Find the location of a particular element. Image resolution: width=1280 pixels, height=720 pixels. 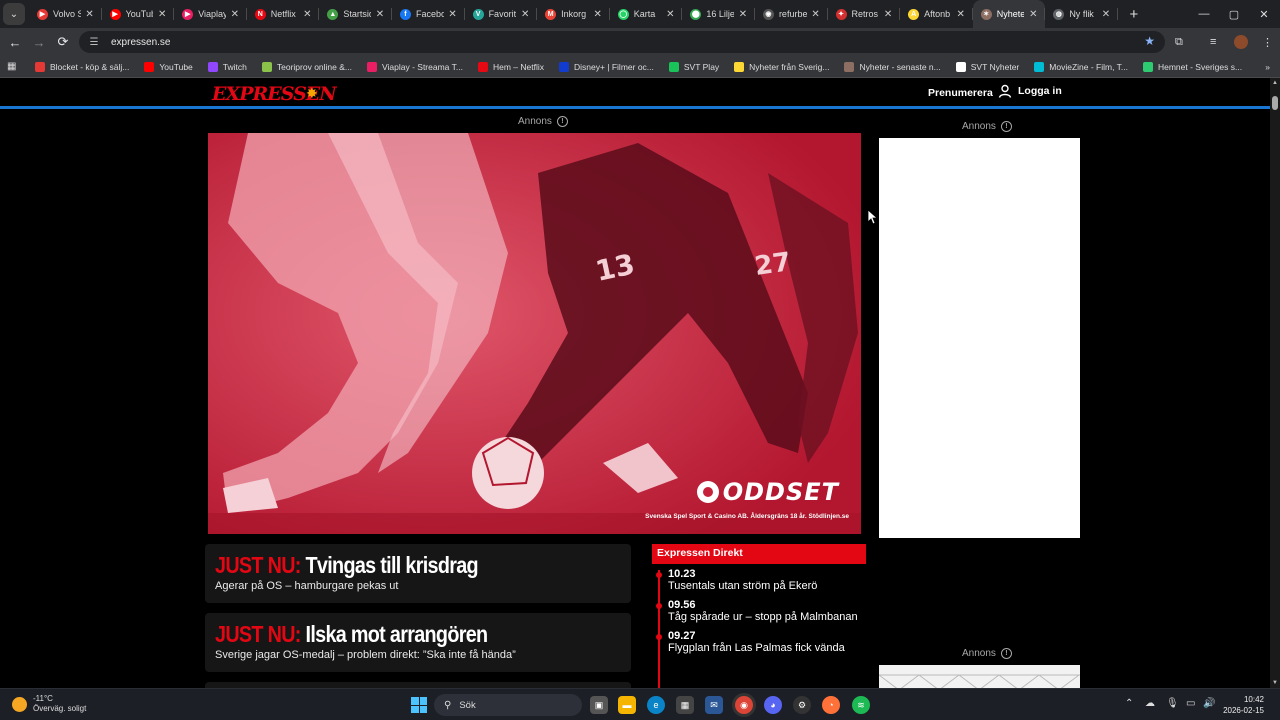

bookmark-label: SVT Nyheter is located at coordinates (995, 67).